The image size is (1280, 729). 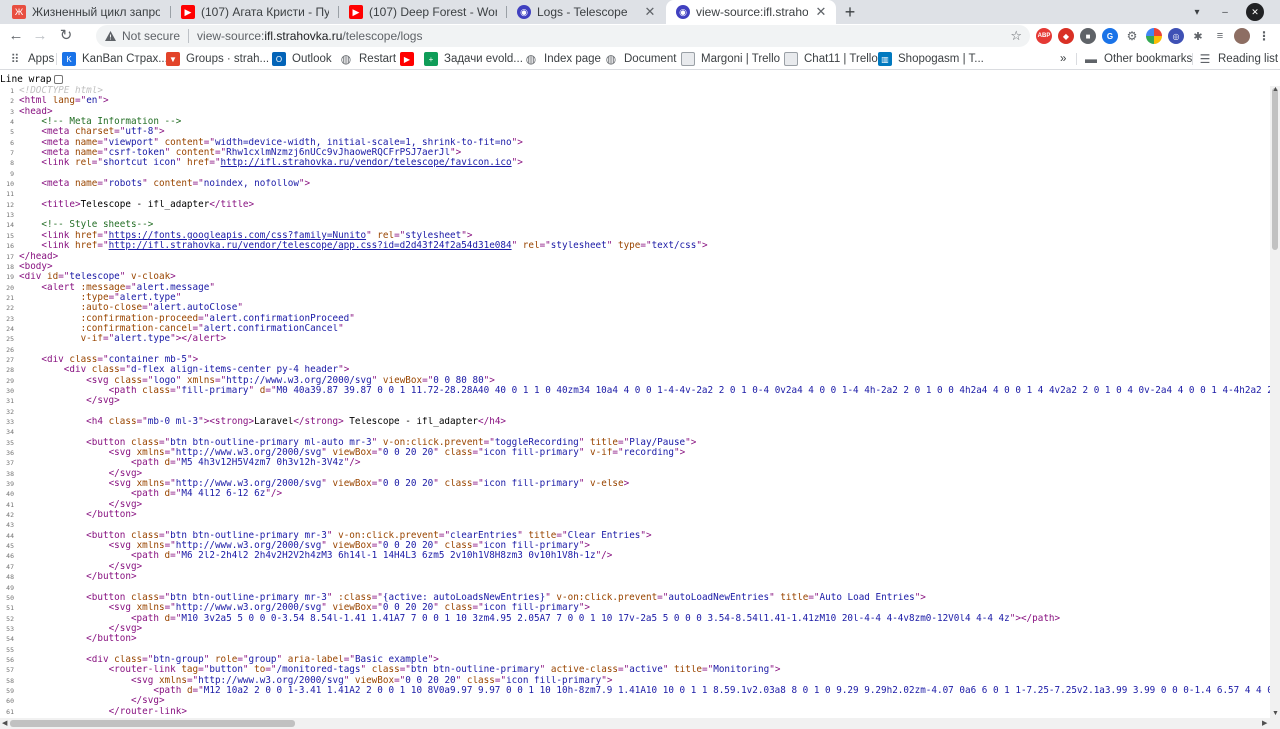 I want to click on translate-extension-icon: G, so click(x=1110, y=36).